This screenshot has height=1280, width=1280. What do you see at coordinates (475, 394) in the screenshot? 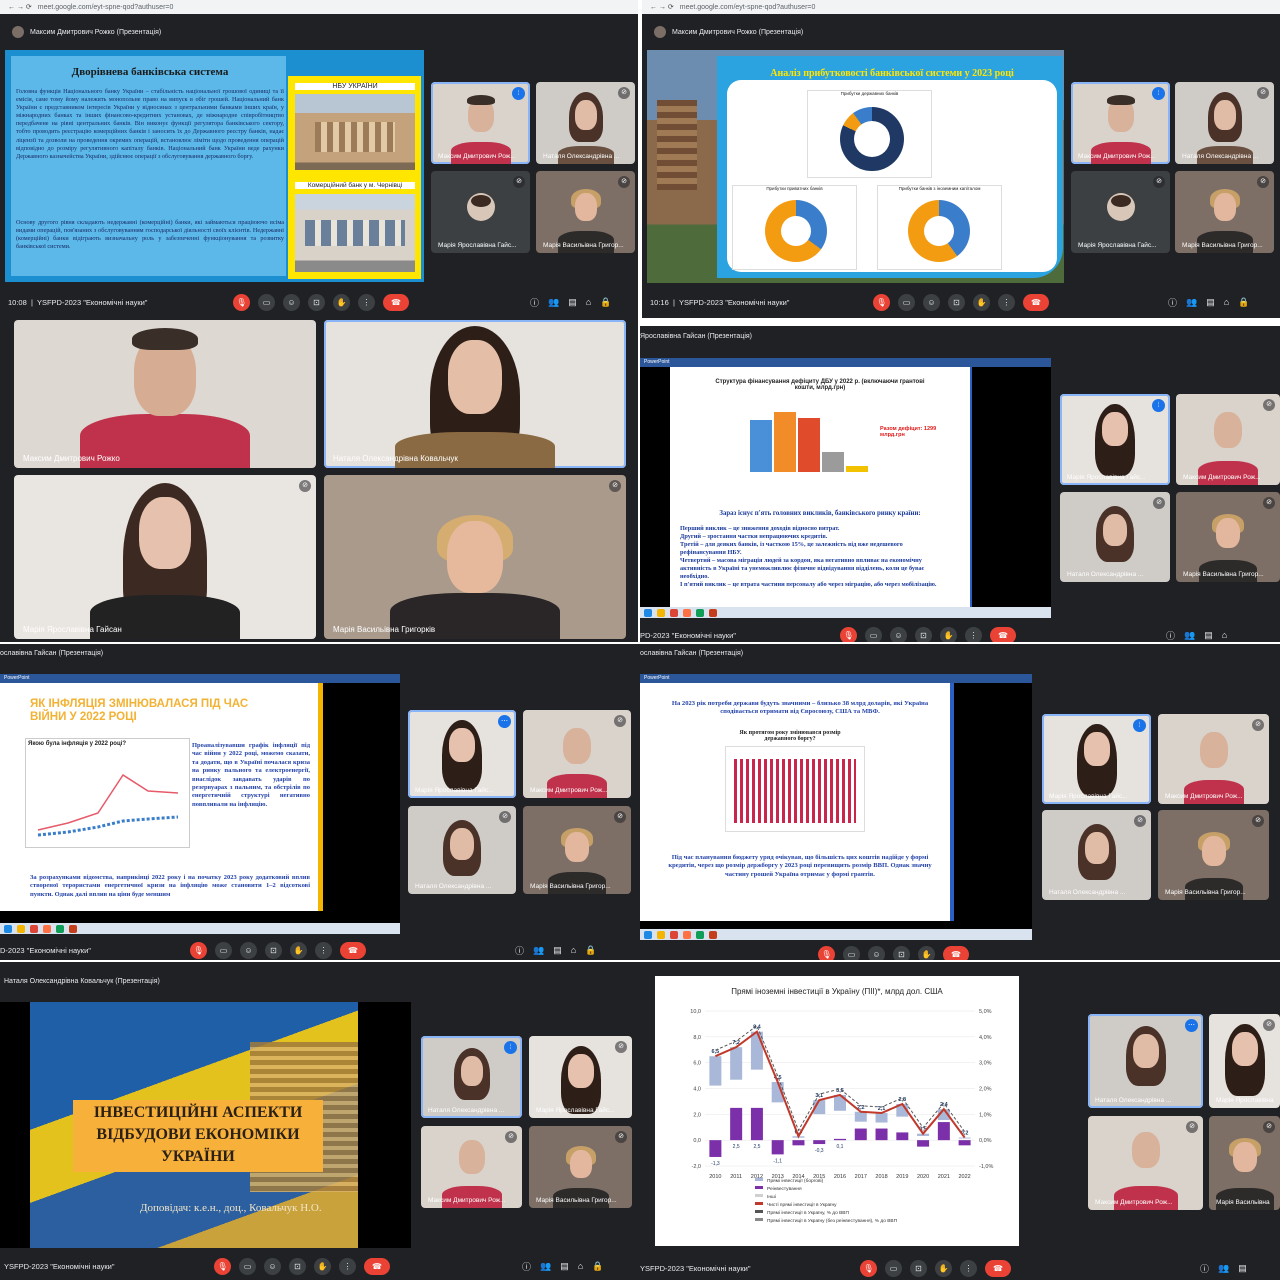
I see `participant-tile: Наталя Олександрівна Ковальчук` at bounding box center [475, 394].